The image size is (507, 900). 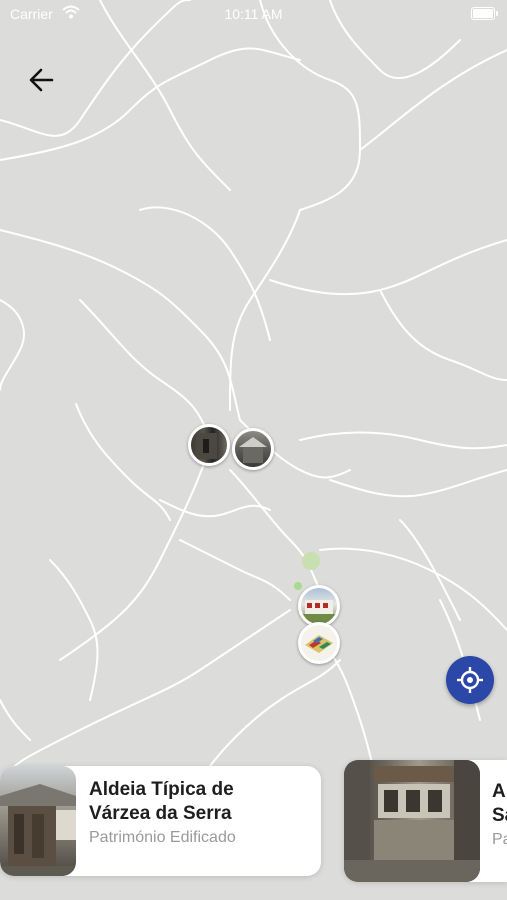 What do you see at coordinates (319, 612) in the screenshot?
I see `building-image` at bounding box center [319, 612].